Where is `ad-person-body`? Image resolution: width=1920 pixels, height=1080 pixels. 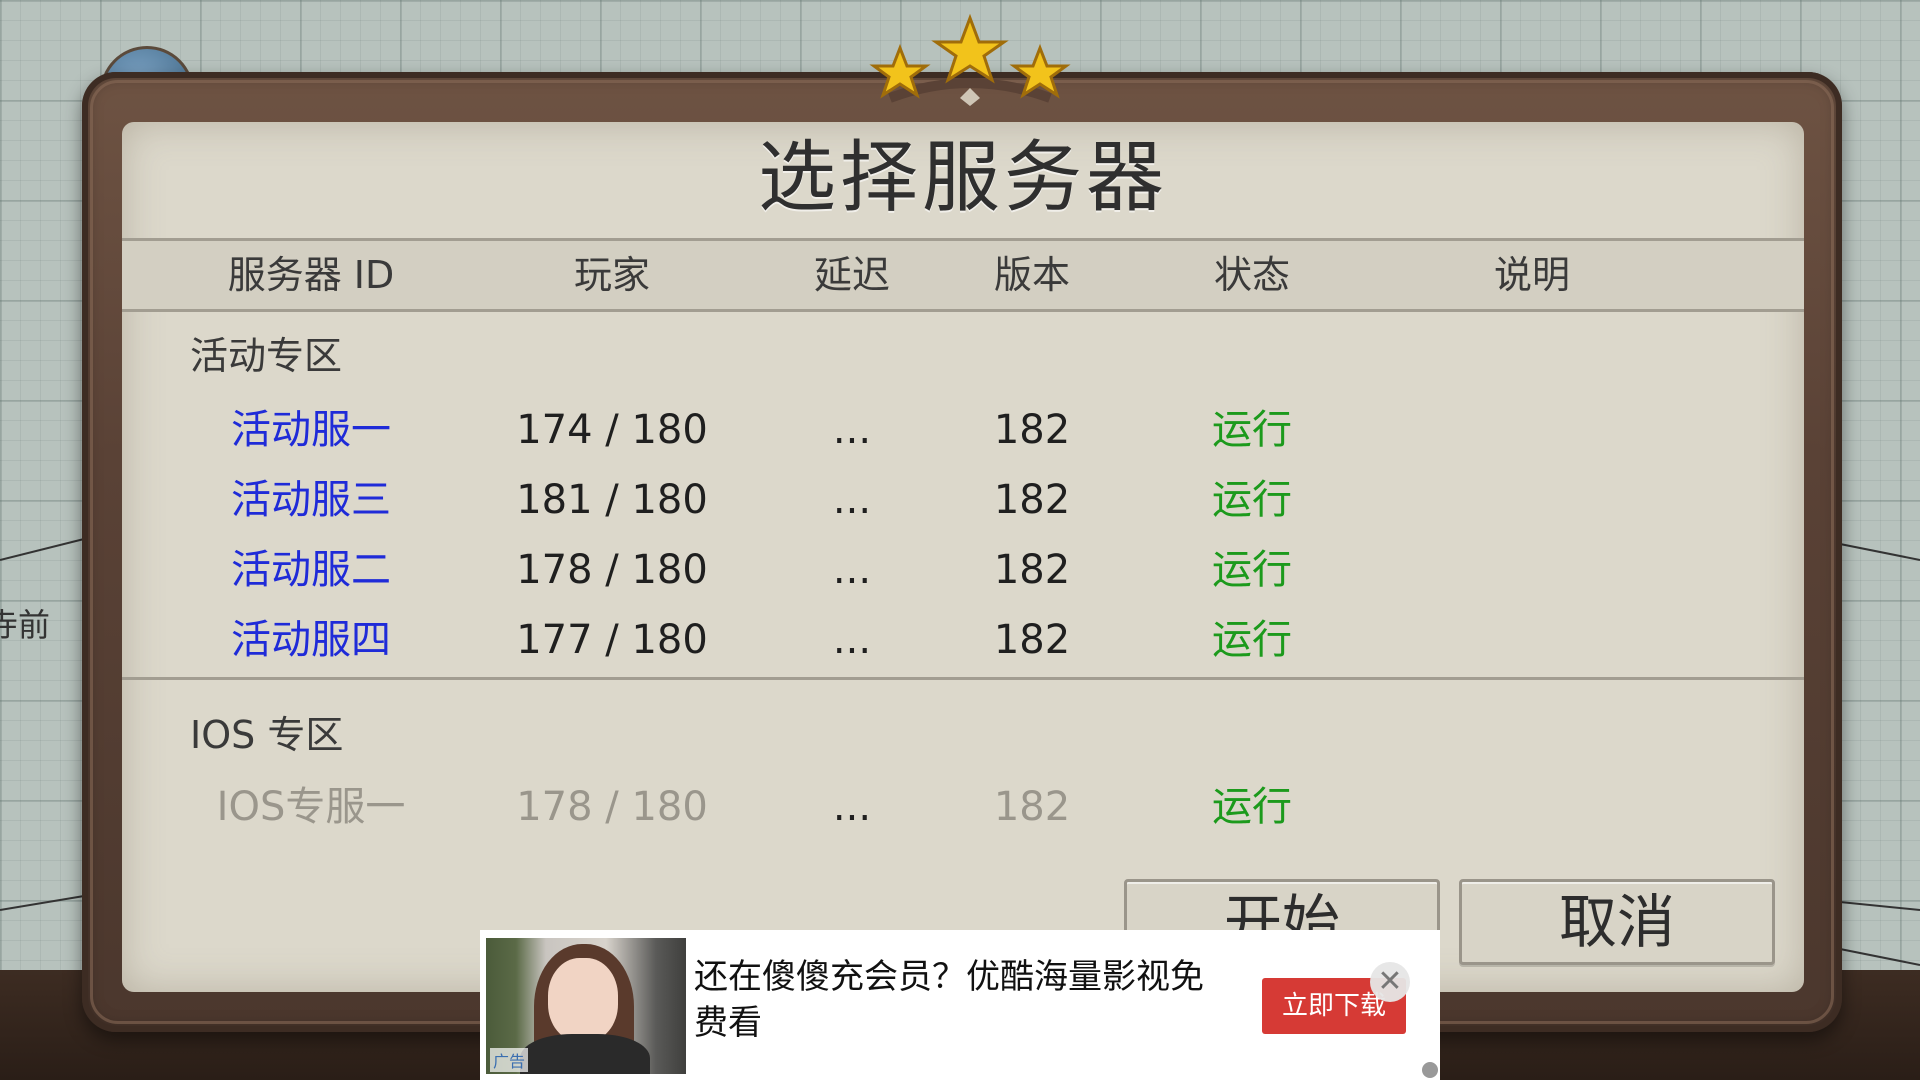
ad-person-body is located at coordinates (585, 1054).